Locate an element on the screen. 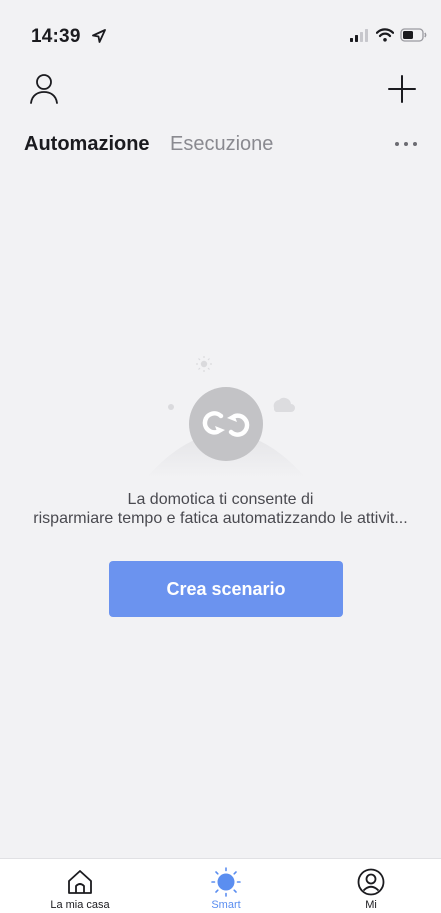 Image resolution: width=441 pixels, height=913 pixels. nav-label-smart: Smart is located at coordinates (226, 905).